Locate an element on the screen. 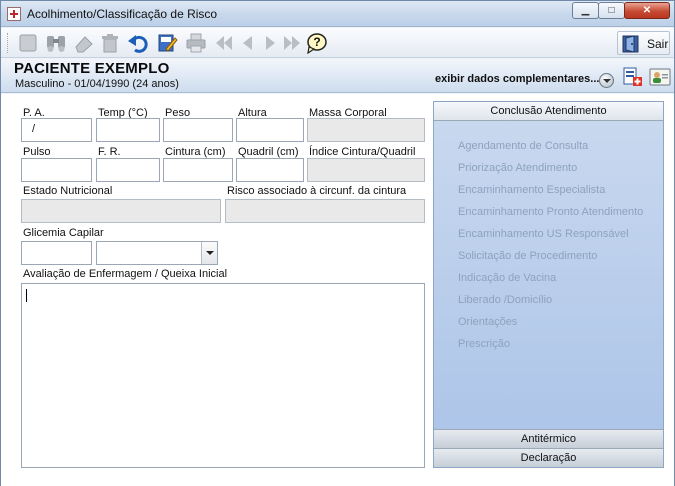 The width and height of the screenshot is (675, 486). panel-item-orientacoes: Orientações is located at coordinates (487, 322).